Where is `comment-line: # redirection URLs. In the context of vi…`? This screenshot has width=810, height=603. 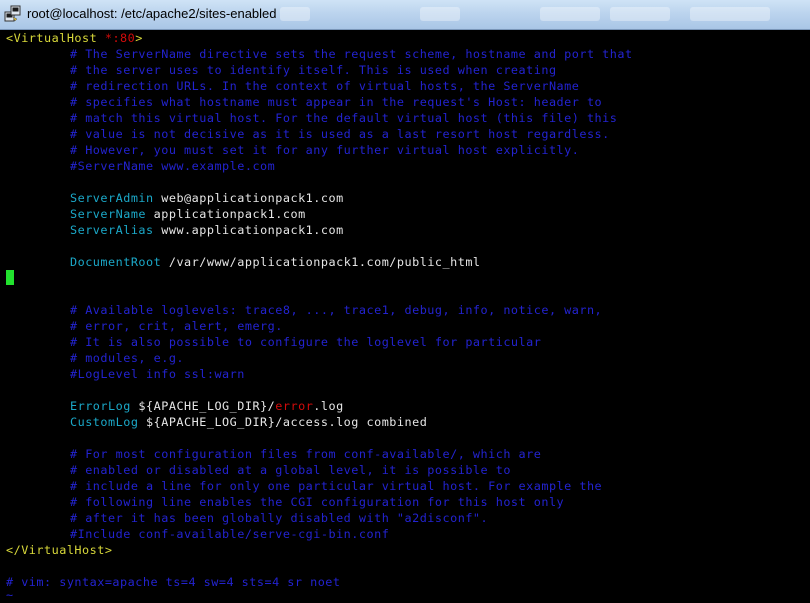 comment-line: # redirection URLs. In the context of vi… is located at coordinates (325, 86).